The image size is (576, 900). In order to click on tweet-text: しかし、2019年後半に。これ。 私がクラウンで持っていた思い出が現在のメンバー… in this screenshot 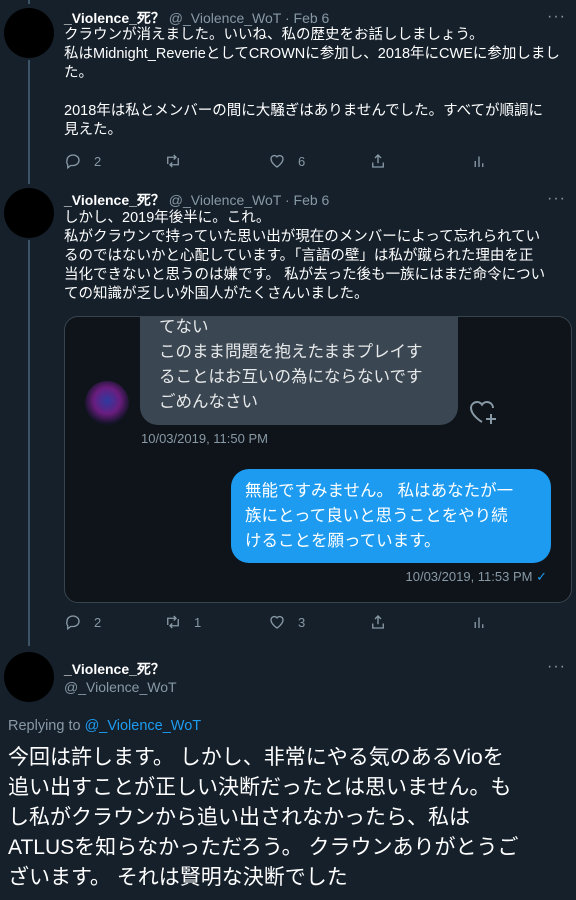, I will do `click(316, 256)`.